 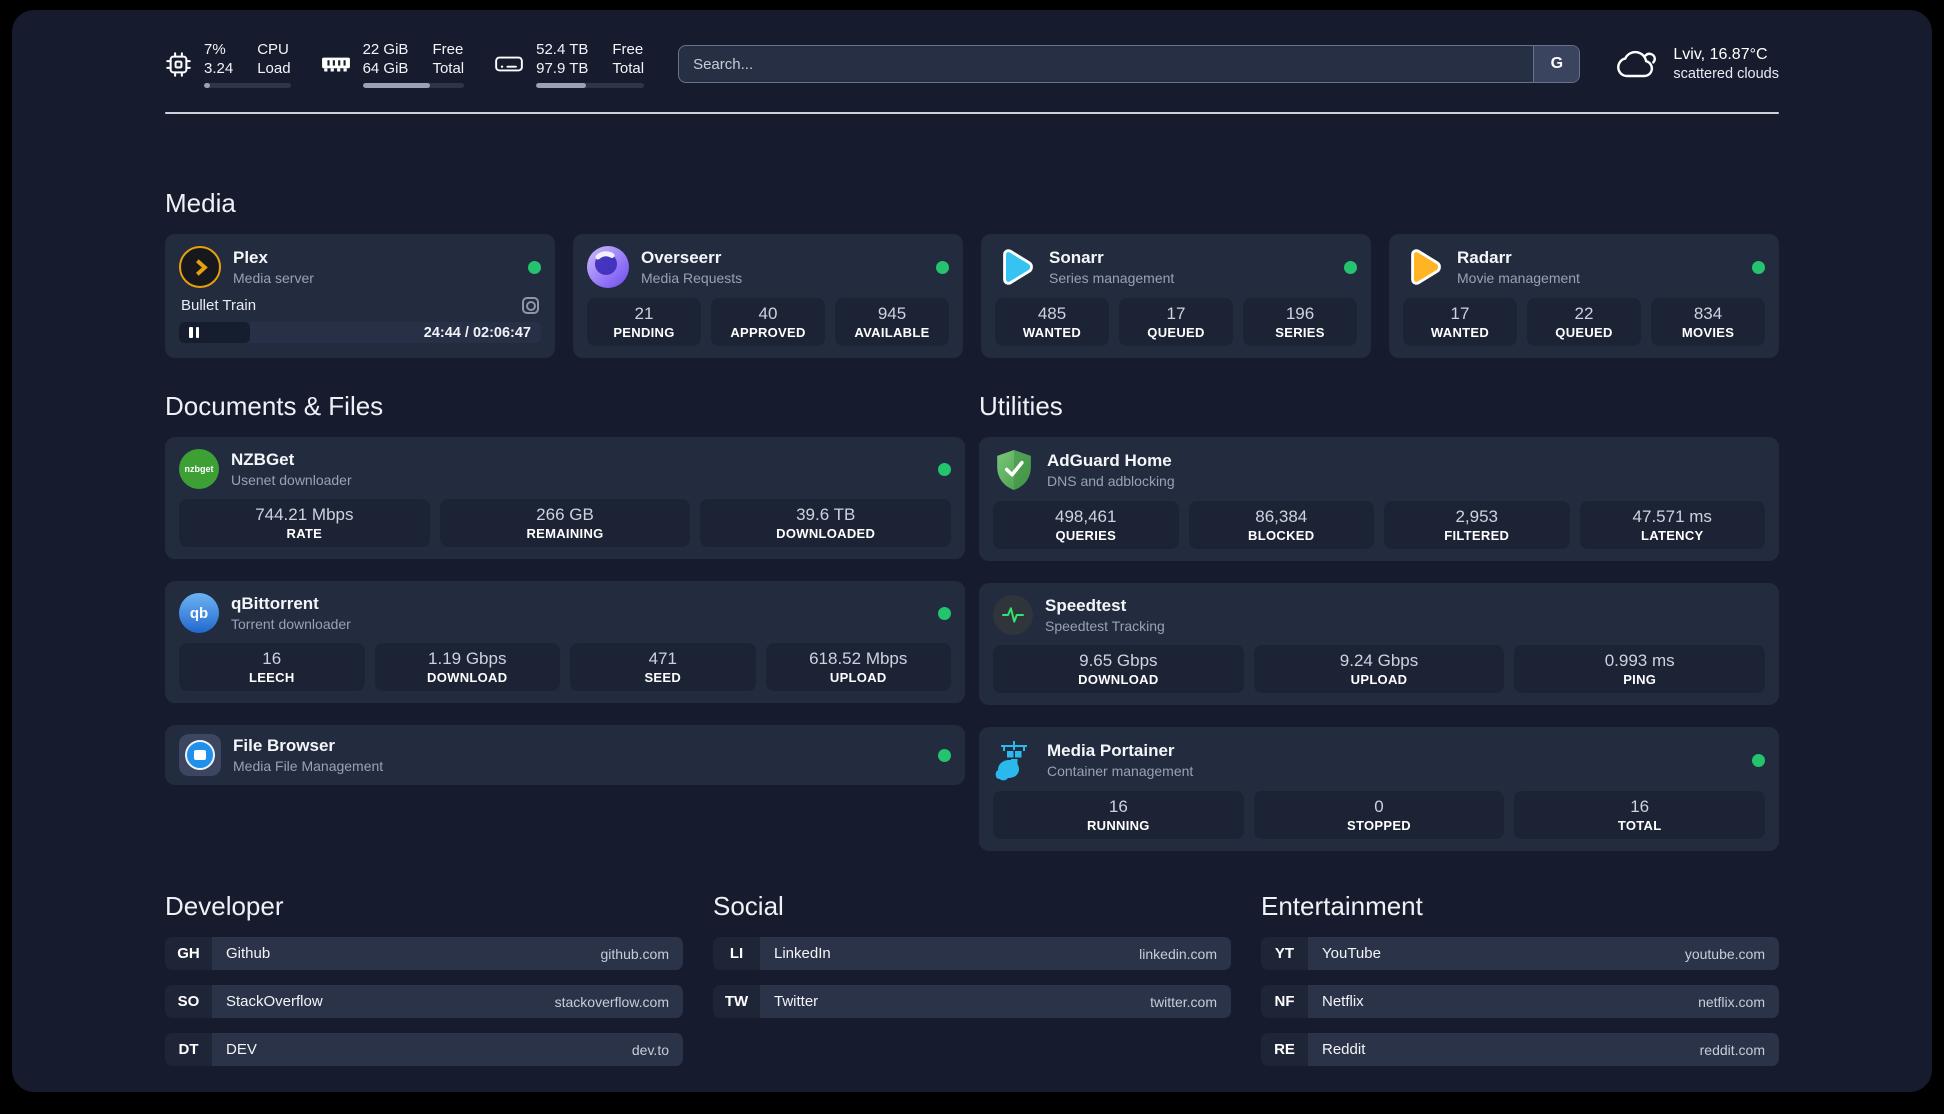 What do you see at coordinates (628, 49) in the screenshot?
I see `disk-free-label: Free` at bounding box center [628, 49].